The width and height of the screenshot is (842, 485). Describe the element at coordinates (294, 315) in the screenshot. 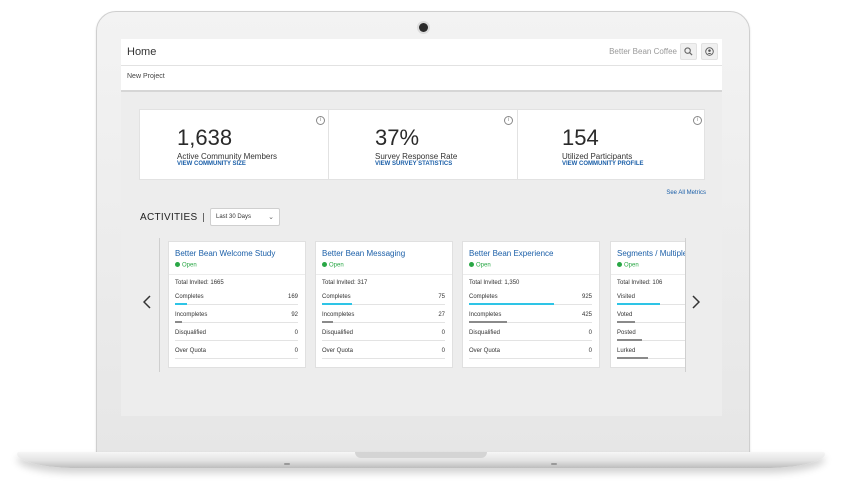

I see `stat-value: 92` at that location.